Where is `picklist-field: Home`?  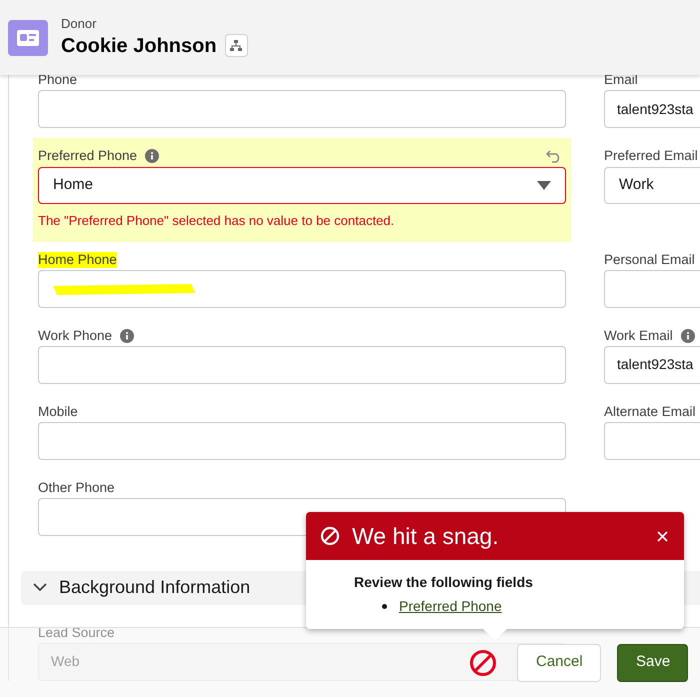 picklist-field: Home is located at coordinates (302, 185).